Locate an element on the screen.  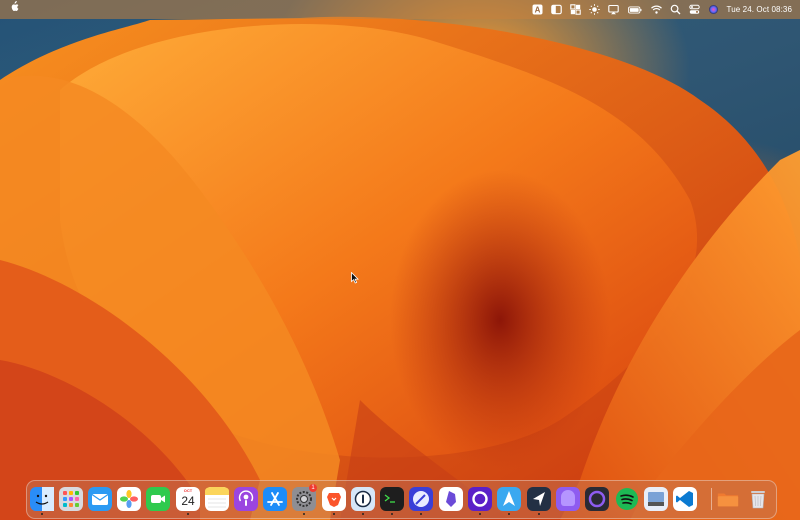
menu-bar: A Tue 24. Oct 08:36 is located at coordinates (400, 9).